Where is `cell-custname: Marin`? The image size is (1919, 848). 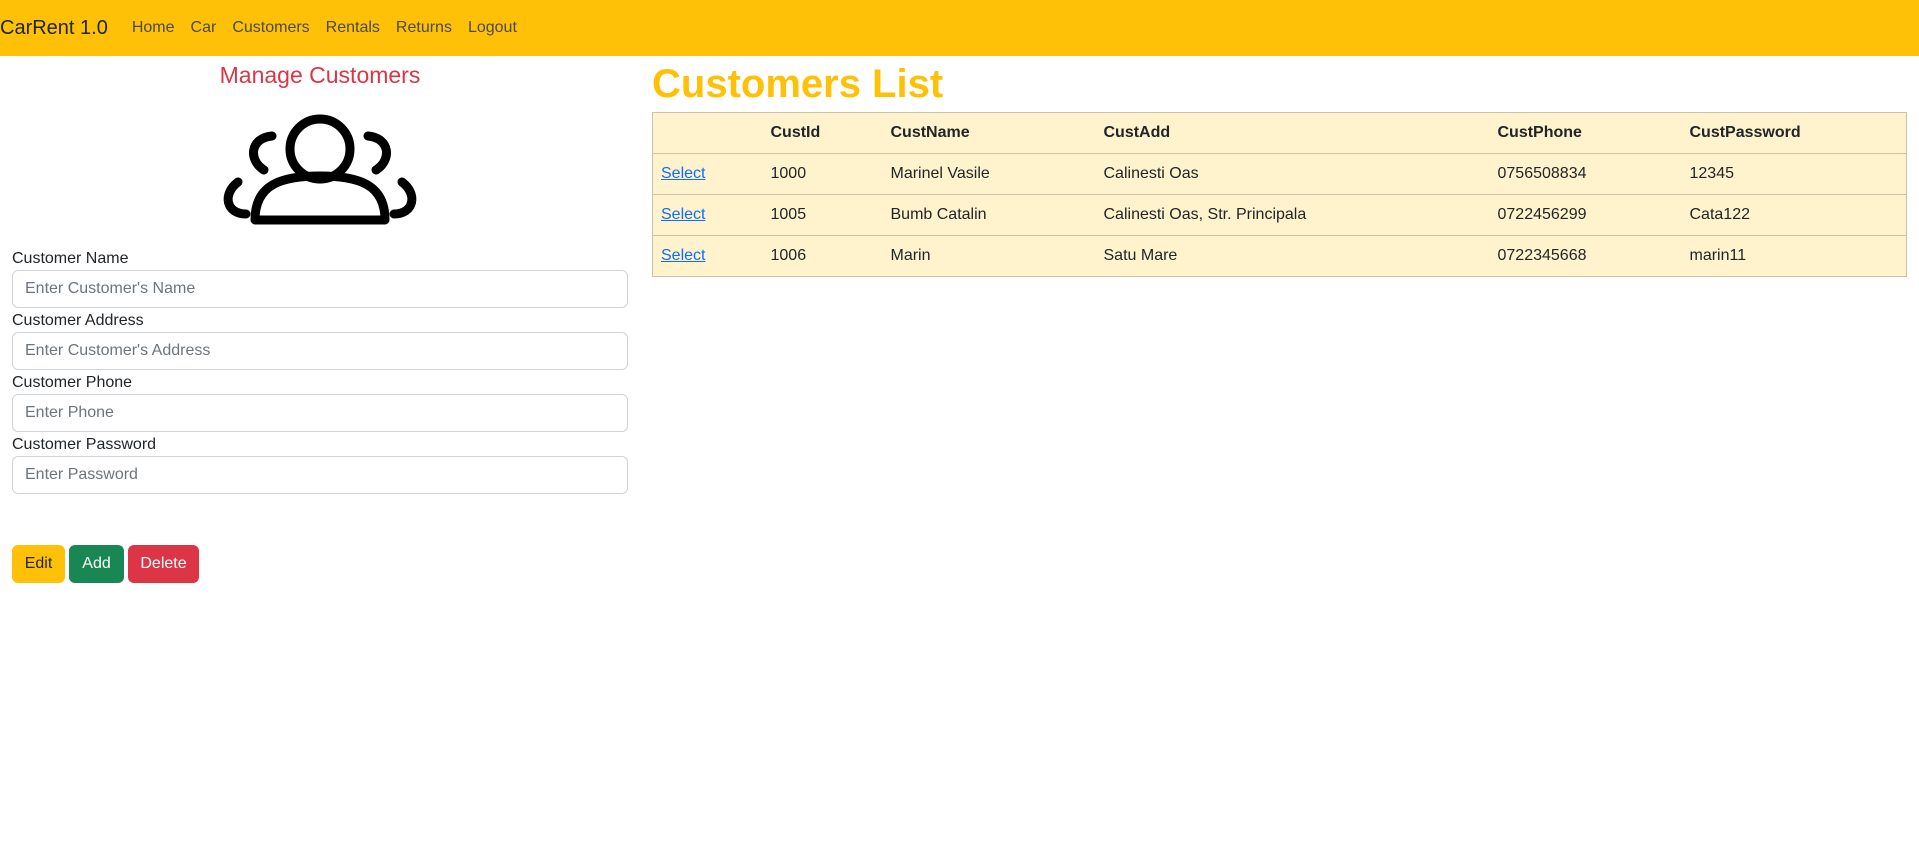
cell-custname: Marin is located at coordinates (989, 256).